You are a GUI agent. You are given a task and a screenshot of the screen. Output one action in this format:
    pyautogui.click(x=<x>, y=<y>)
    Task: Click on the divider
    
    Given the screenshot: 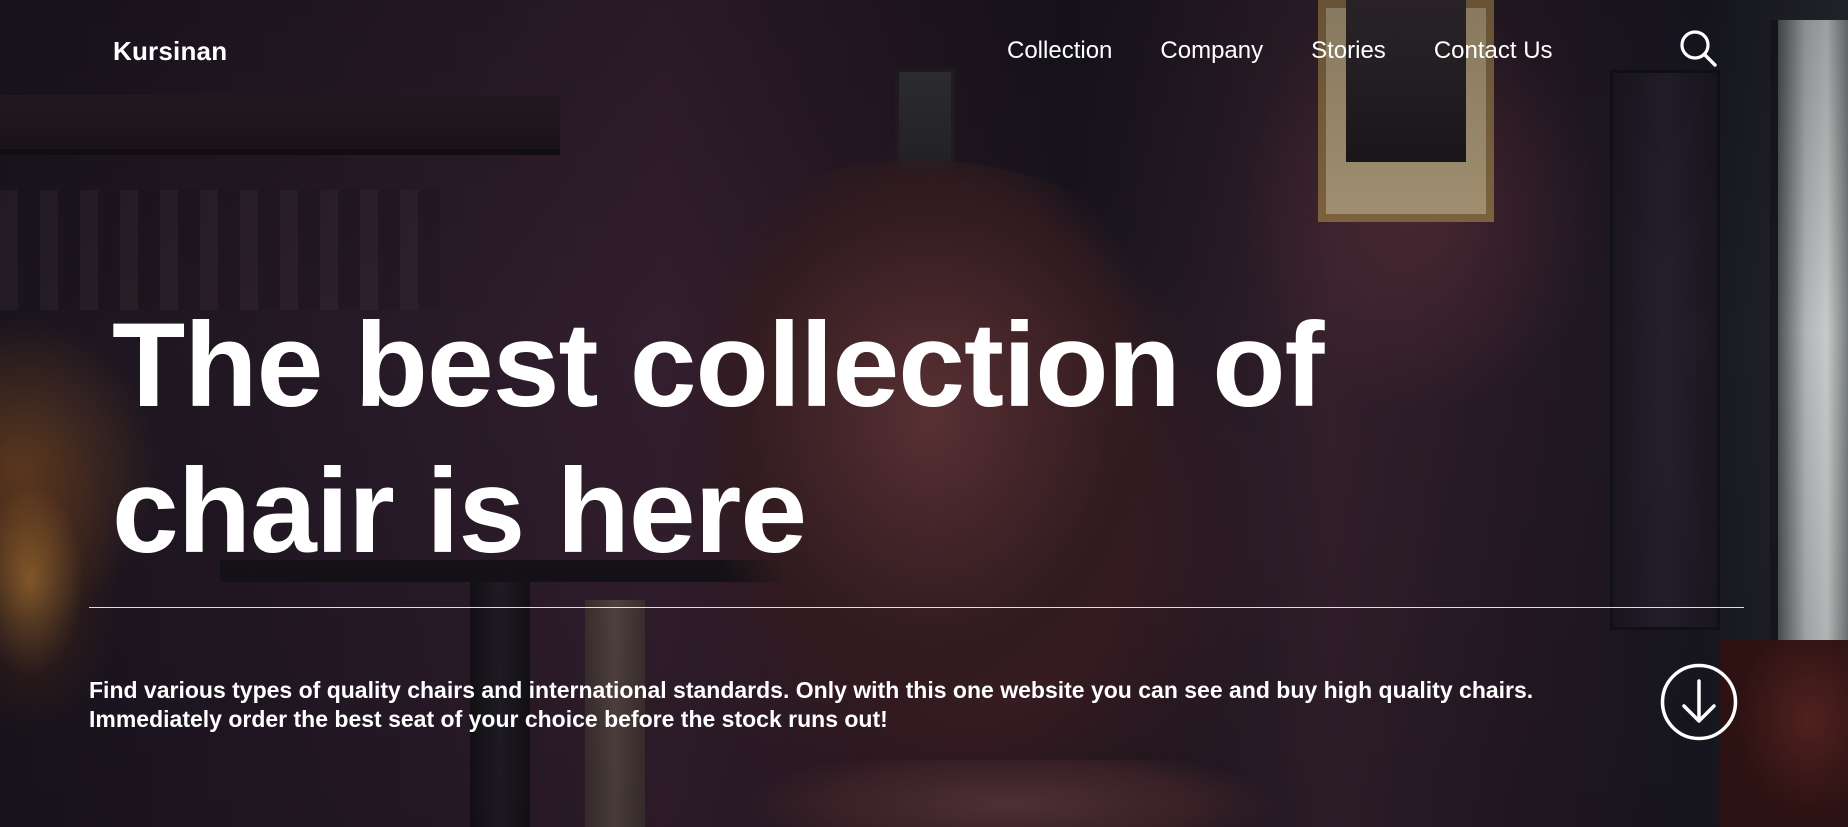 What is the action you would take?
    pyautogui.click(x=916, y=607)
    